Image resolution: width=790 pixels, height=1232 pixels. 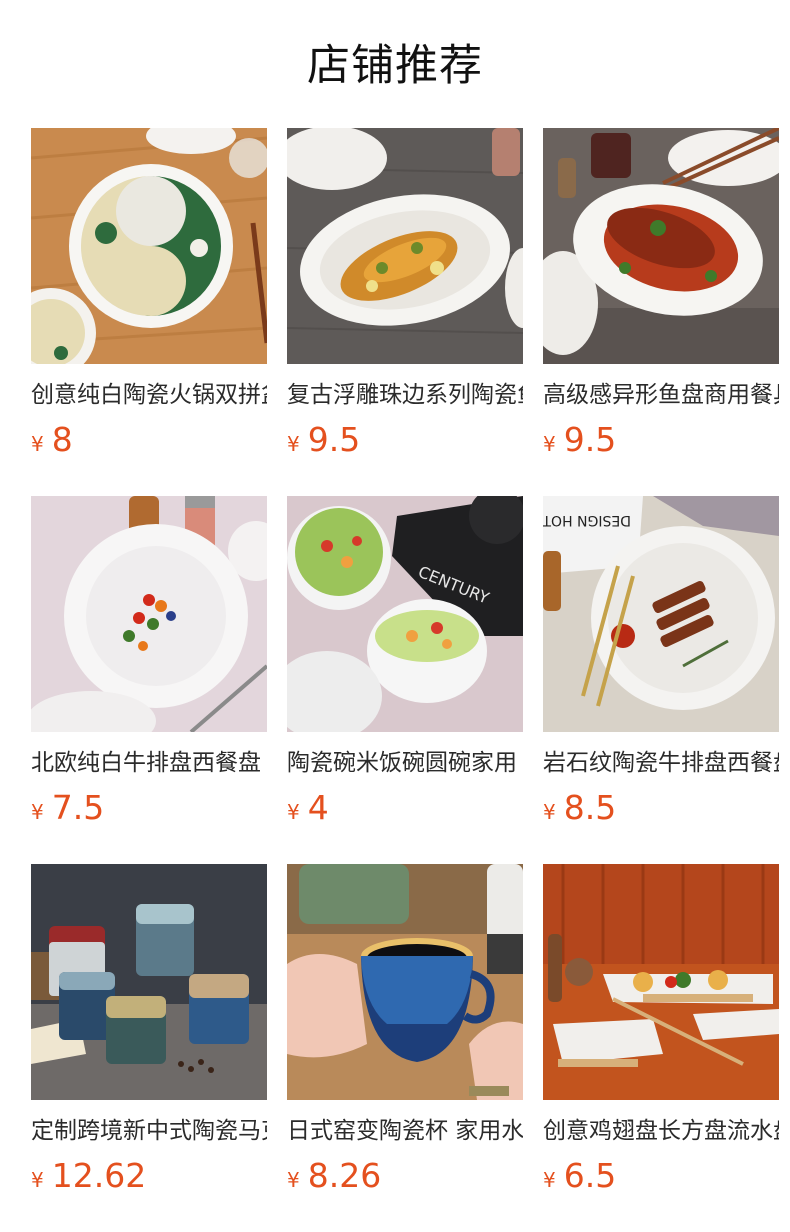 What do you see at coordinates (78, 807) in the screenshot?
I see `product-price: 7.5` at bounding box center [78, 807].